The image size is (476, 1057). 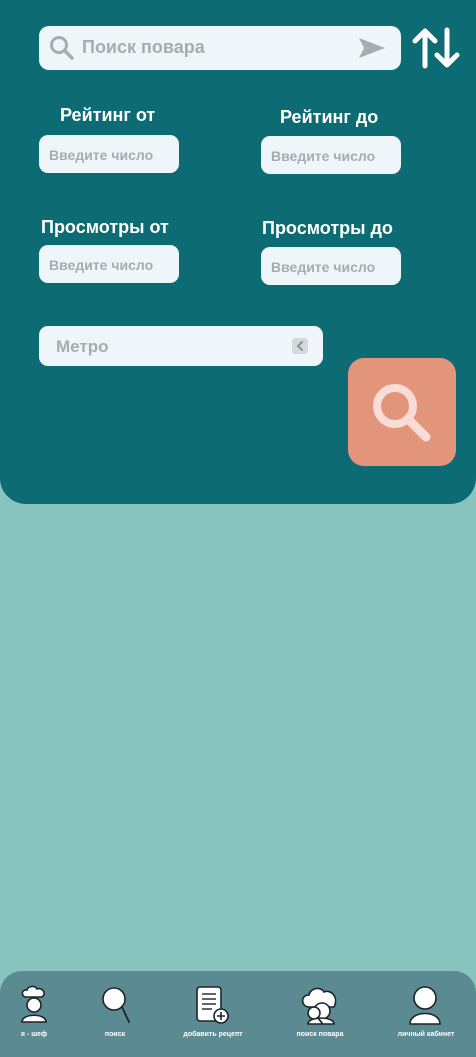 I want to click on views-to-placeholder: Введите число, so click(x=323, y=267).